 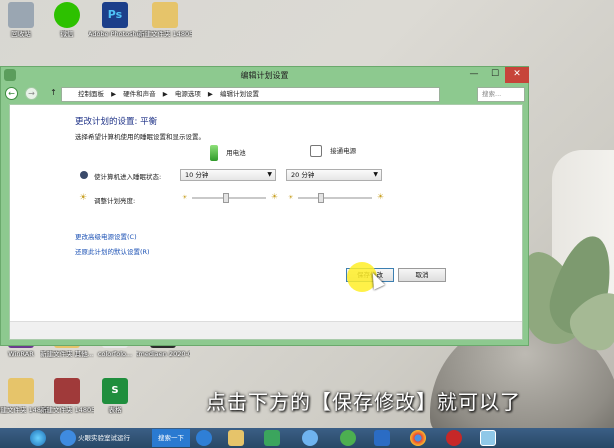 What do you see at coordinates (21, 15) in the screenshot?
I see `recycle-bin-icon` at bounding box center [21, 15].